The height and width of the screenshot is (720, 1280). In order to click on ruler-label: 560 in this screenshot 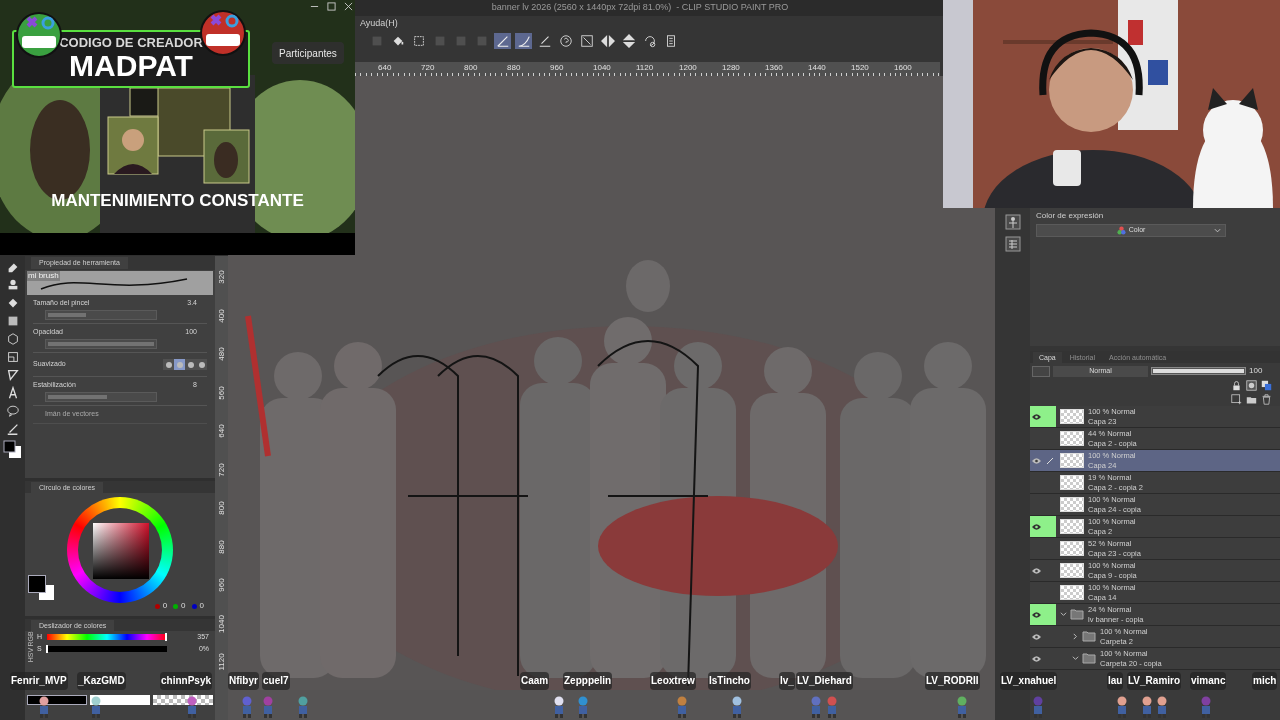, I will do `click(221, 392)`.